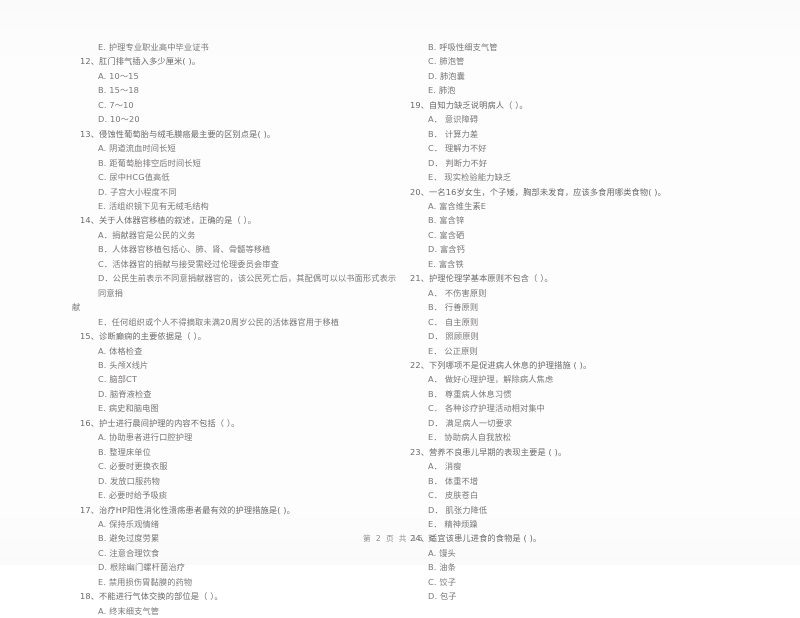 The height and width of the screenshot is (618, 800). I want to click on answer-option: C. 注意合理饮食, so click(129, 552).